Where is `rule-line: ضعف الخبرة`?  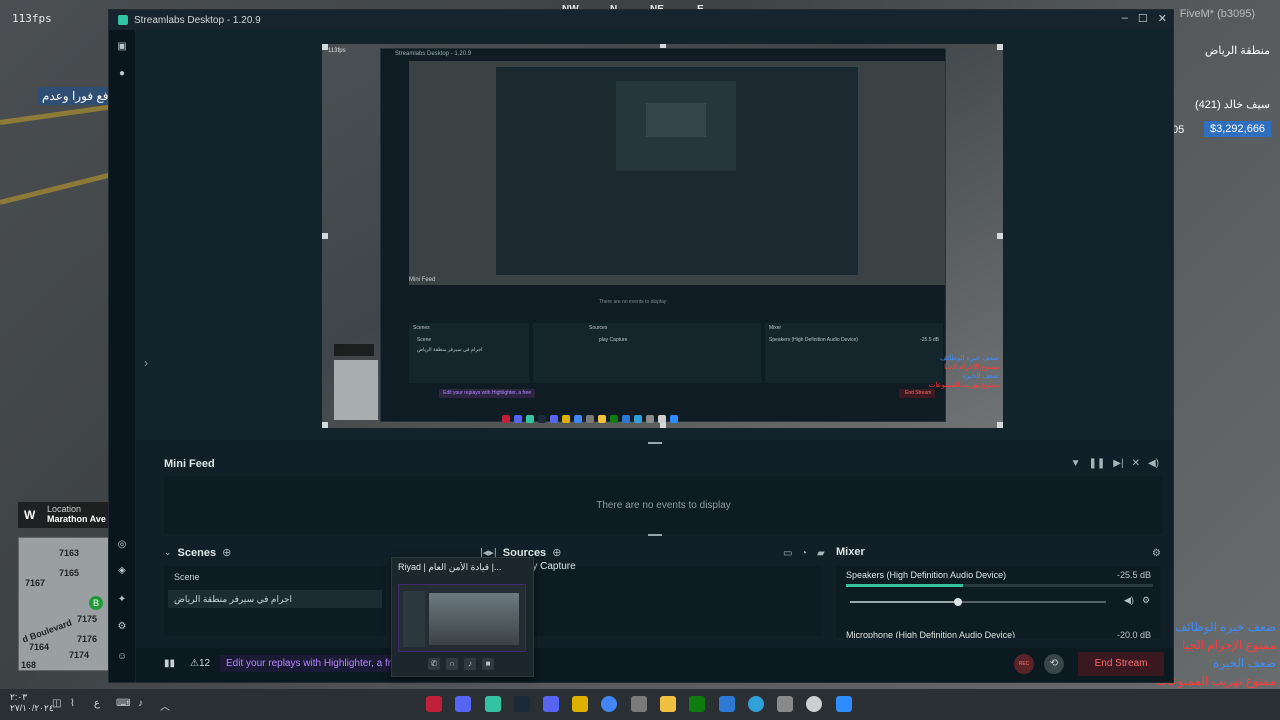
rule-line: ضعف الخبرة is located at coordinates (1244, 663).